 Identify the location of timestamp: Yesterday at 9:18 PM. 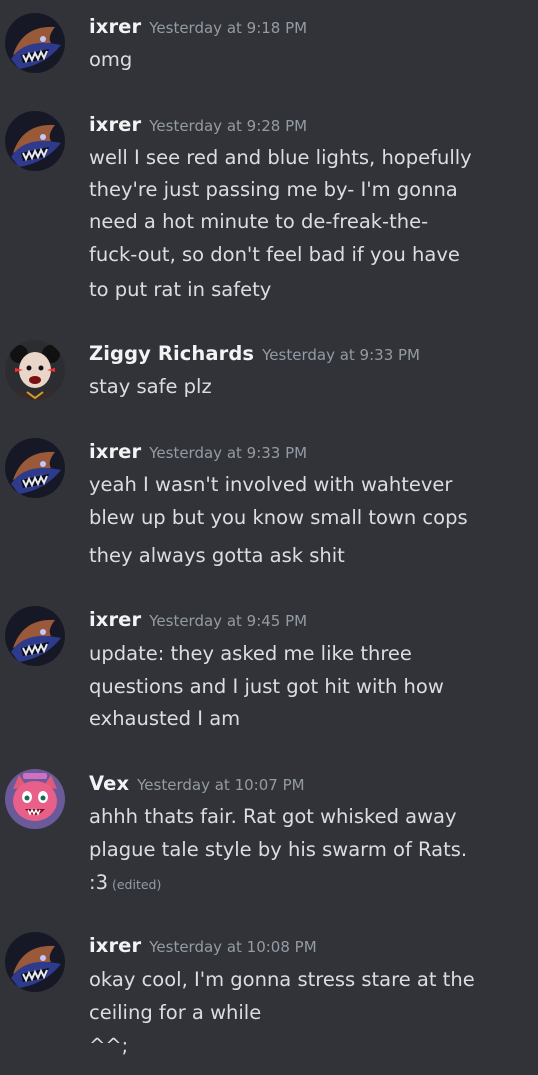
(228, 28).